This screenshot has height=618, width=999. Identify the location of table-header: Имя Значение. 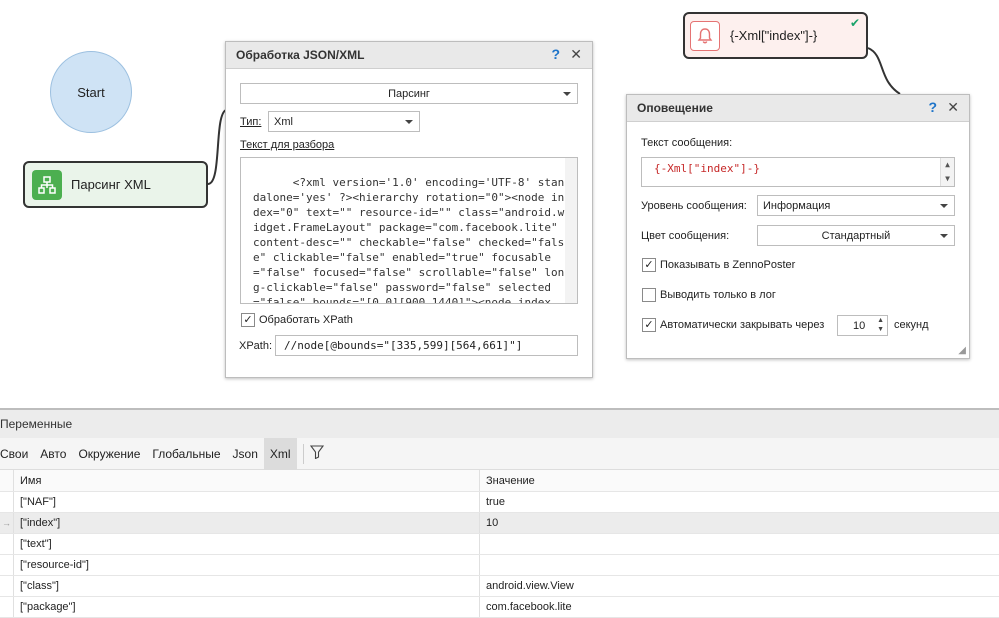
(499, 481).